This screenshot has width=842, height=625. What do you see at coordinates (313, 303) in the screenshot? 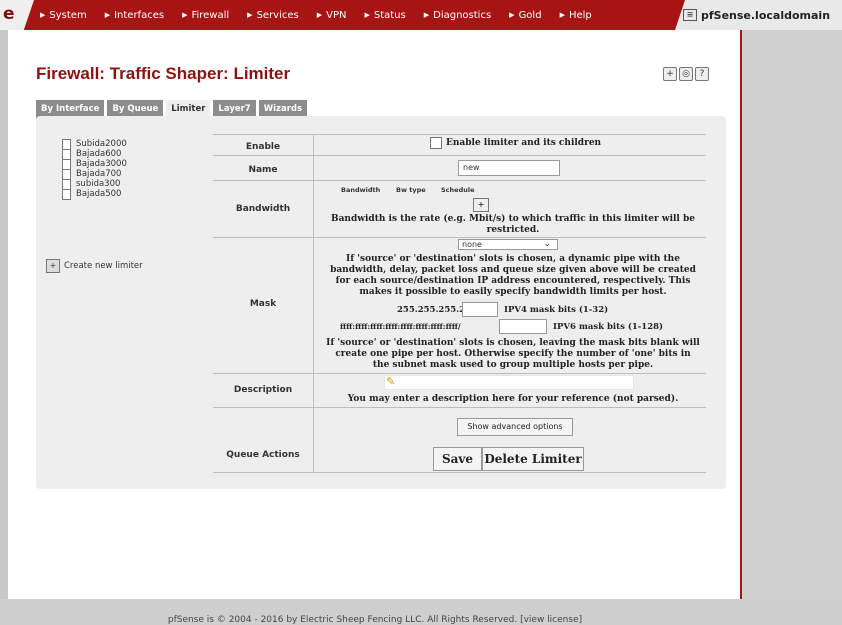
I see `form-column-divider` at bounding box center [313, 303].